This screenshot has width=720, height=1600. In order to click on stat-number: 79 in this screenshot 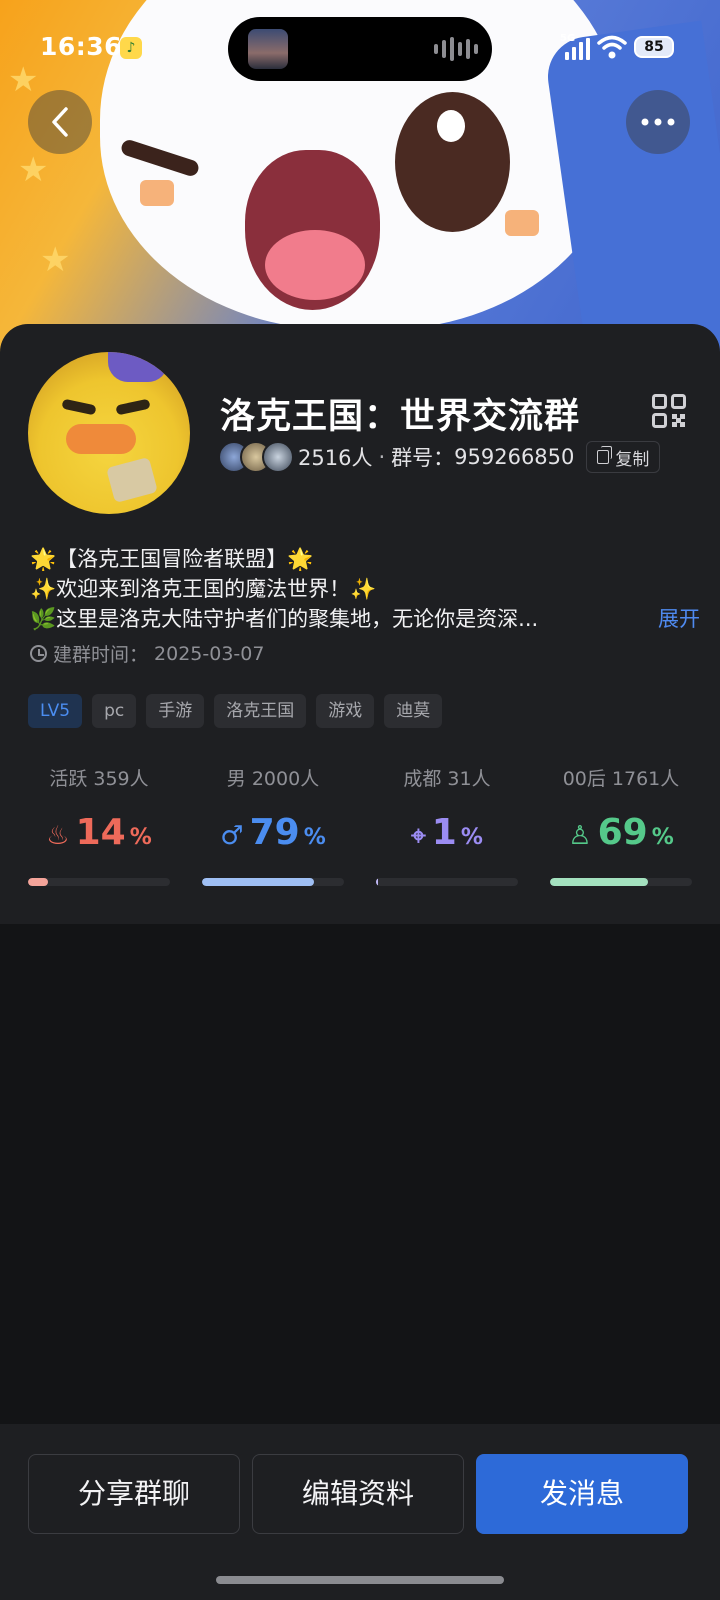, I will do `click(274, 832)`.